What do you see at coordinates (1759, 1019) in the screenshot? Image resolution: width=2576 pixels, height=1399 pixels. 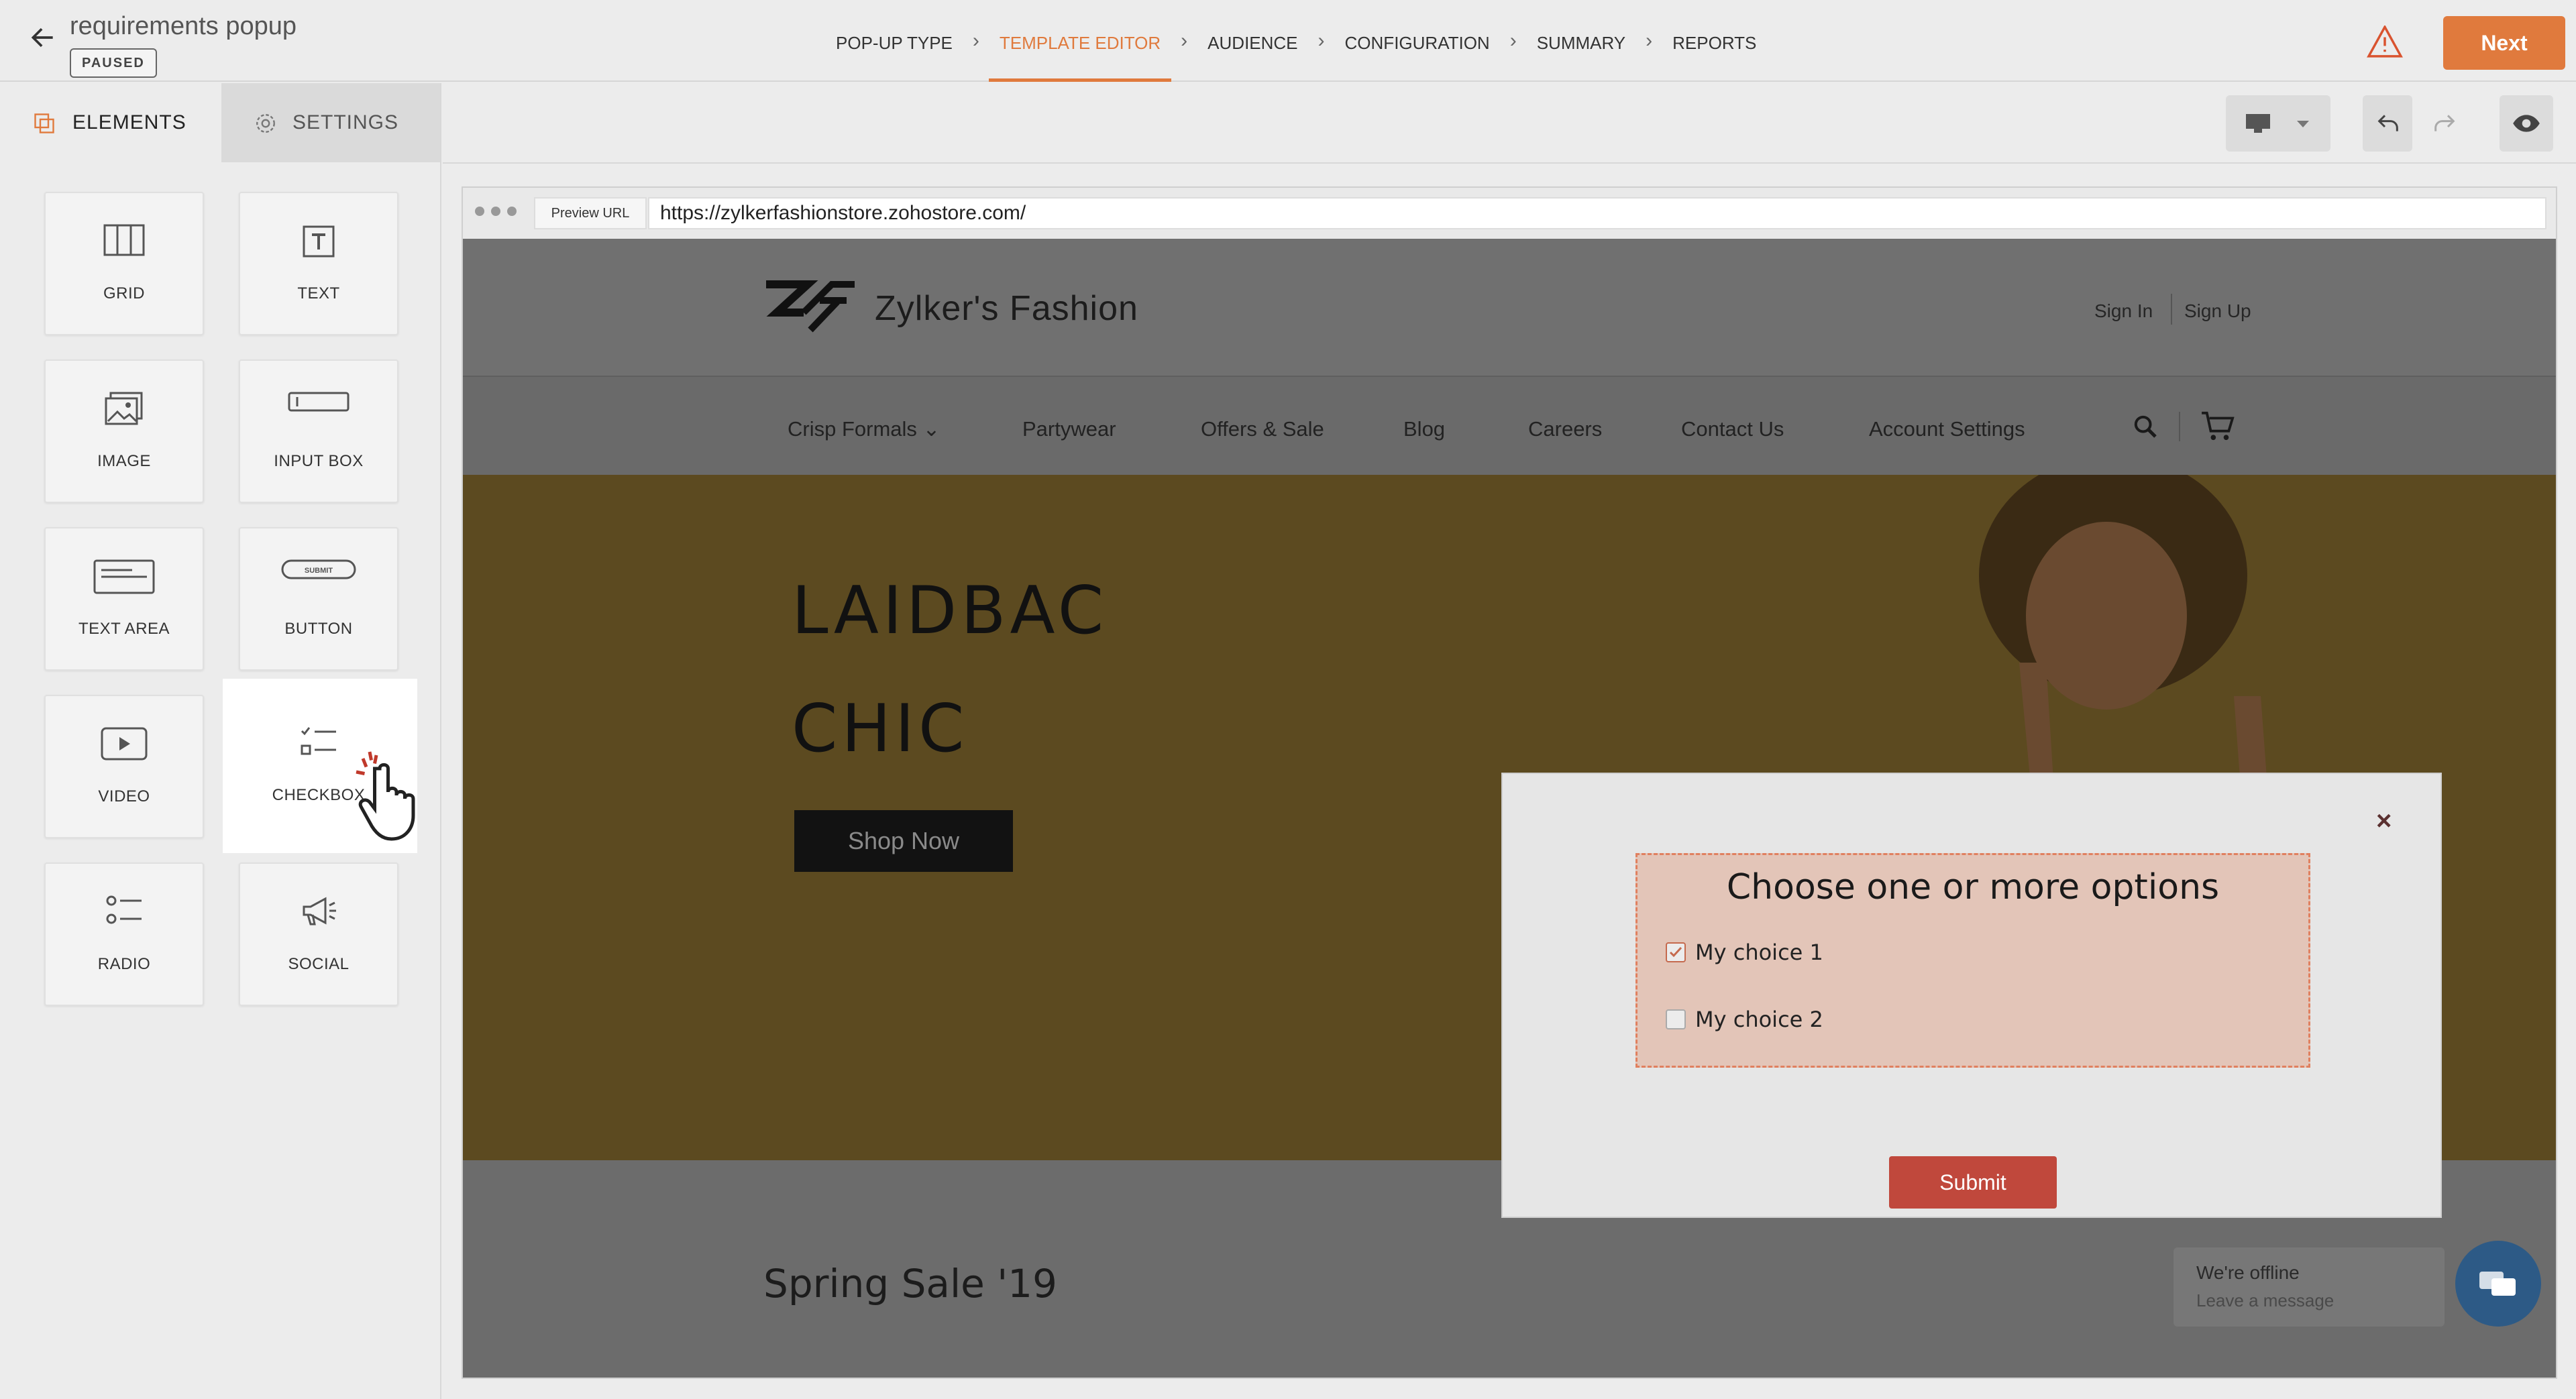 I see `option-label: My choice 2` at bounding box center [1759, 1019].